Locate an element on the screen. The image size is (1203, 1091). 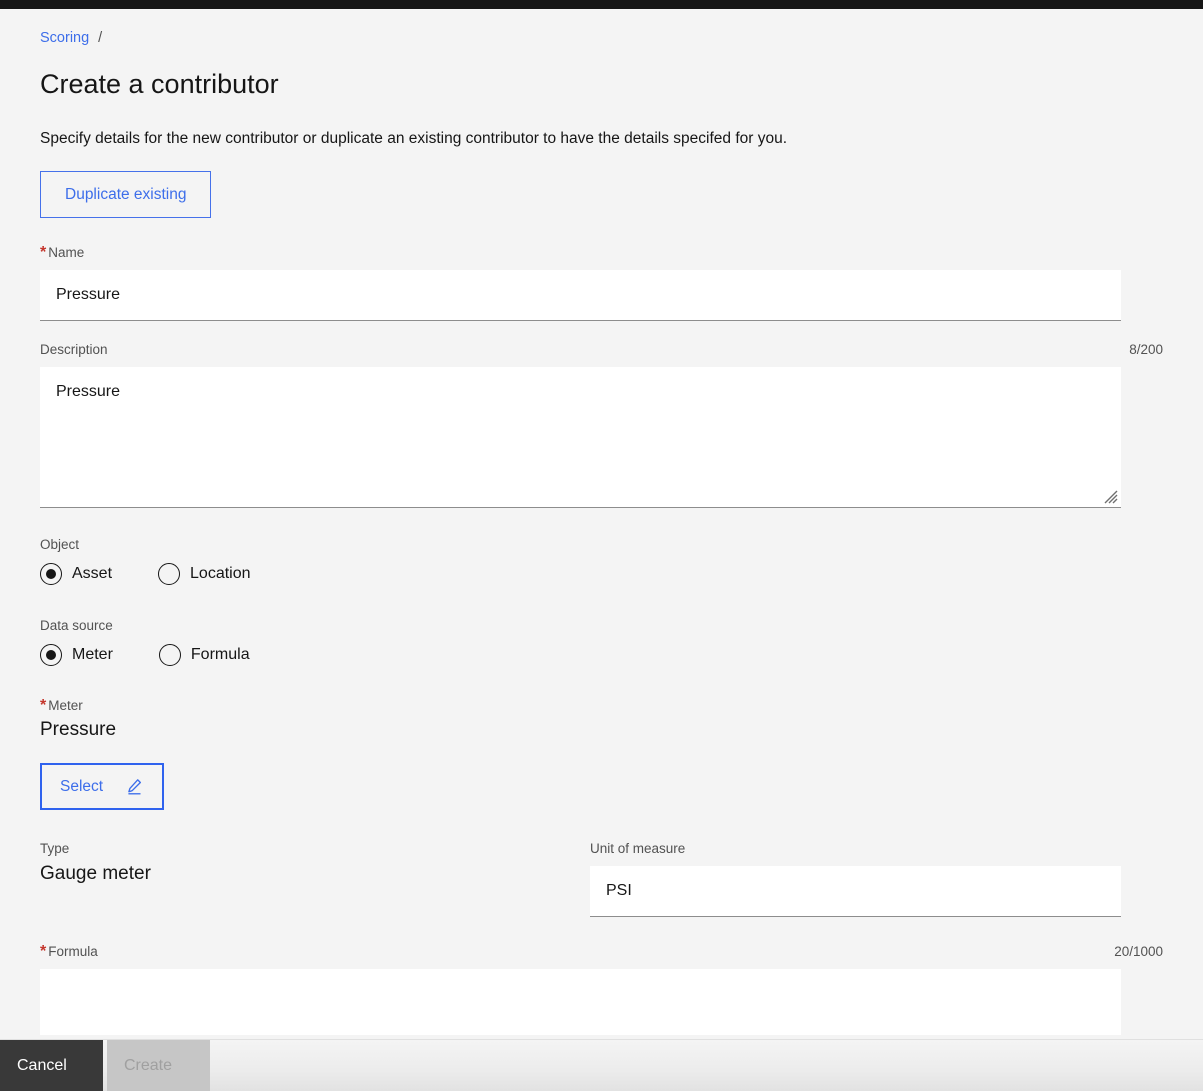
top-black-bar is located at coordinates (601, 4).